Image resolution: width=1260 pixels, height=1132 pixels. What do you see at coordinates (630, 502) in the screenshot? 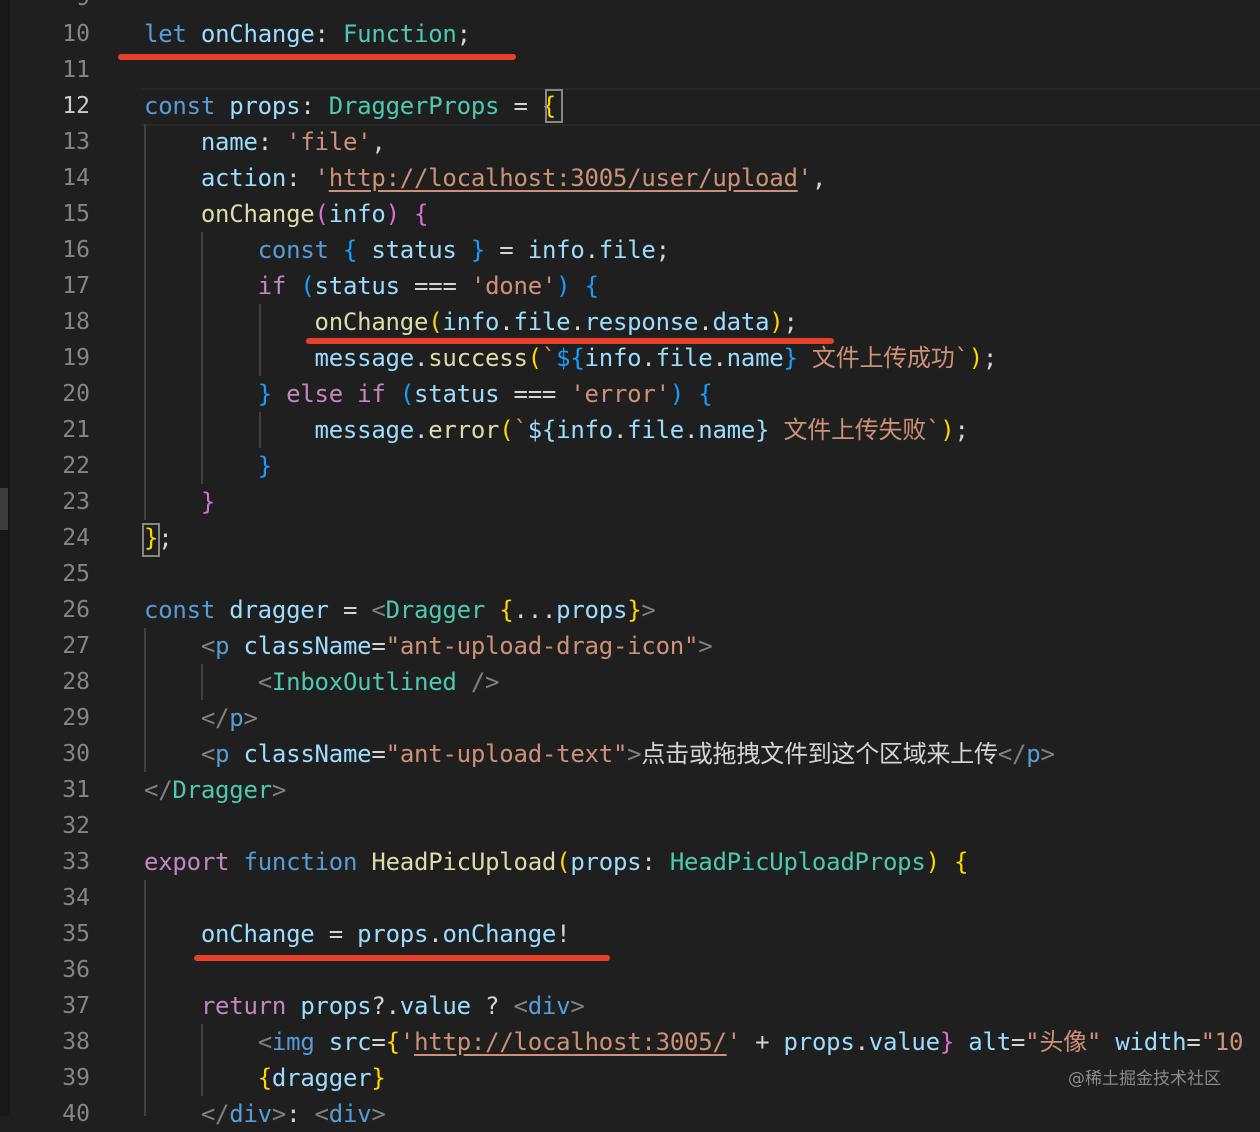
I see `code-line: 23 }` at bounding box center [630, 502].